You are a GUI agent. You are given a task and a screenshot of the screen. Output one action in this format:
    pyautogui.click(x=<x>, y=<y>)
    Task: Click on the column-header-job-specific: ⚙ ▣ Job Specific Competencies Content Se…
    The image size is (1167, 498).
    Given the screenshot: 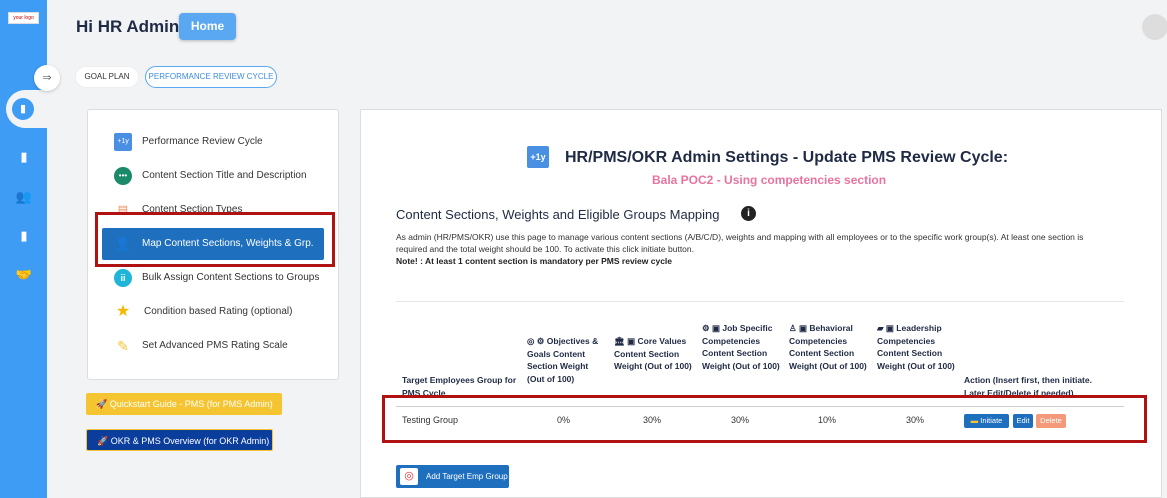 What is the action you would take?
    pyautogui.click(x=742, y=360)
    